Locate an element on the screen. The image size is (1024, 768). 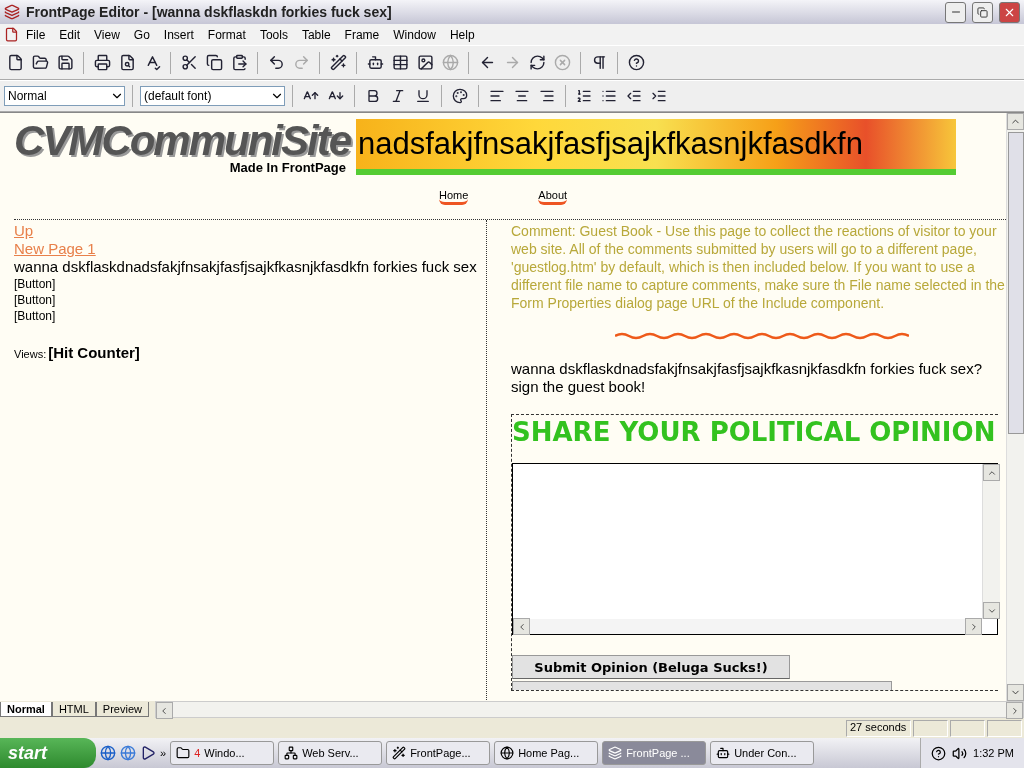
status-time: 27 seconds is located at coordinates (878, 728).